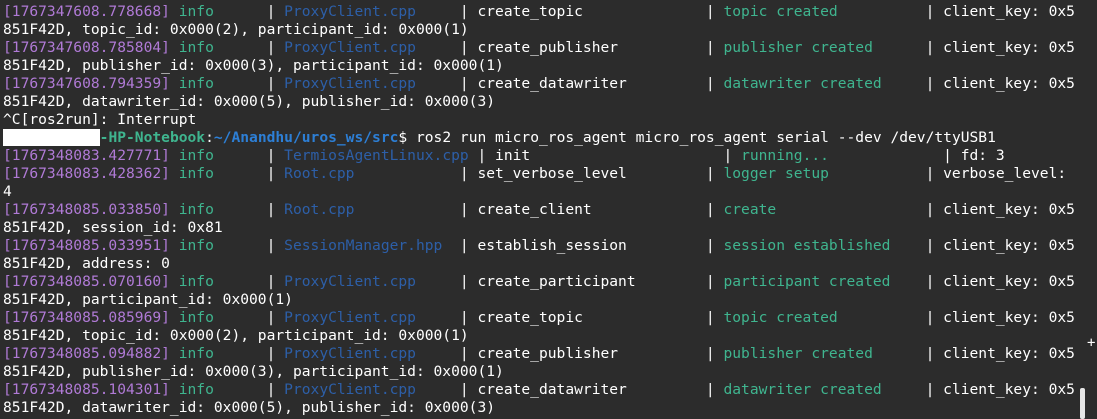 The image size is (1097, 419). I want to click on log-timestamp: [1767348085.104301], so click(86, 389).